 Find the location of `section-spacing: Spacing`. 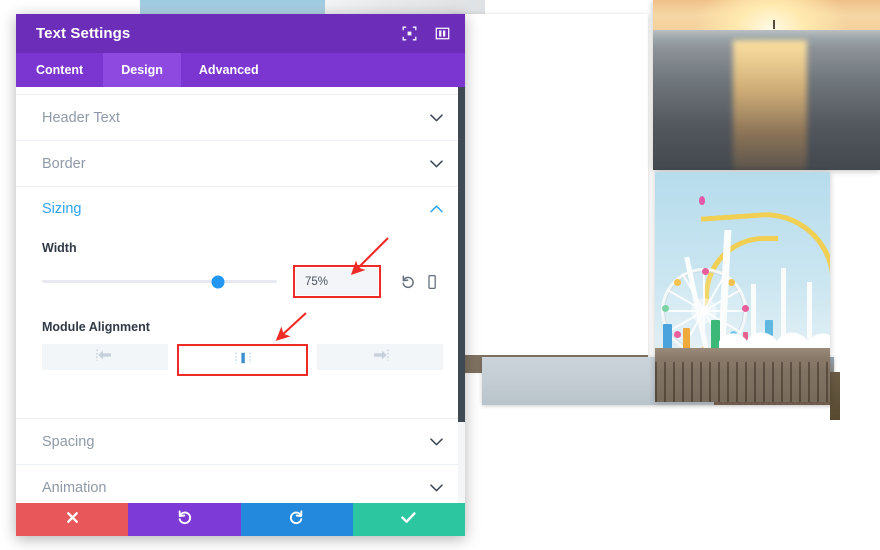

section-spacing: Spacing is located at coordinates (240, 442).